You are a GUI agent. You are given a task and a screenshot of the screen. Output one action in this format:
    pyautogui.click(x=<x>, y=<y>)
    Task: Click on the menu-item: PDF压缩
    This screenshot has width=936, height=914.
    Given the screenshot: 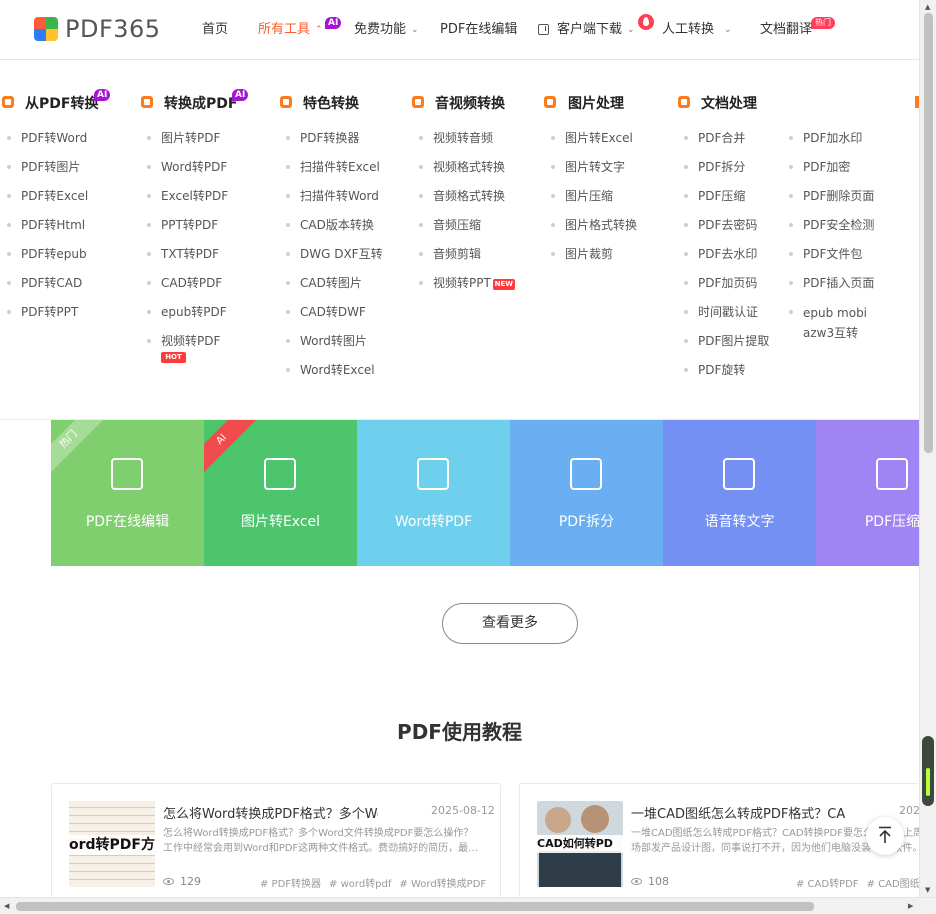 What is the action you would take?
    pyautogui.click(x=726, y=201)
    